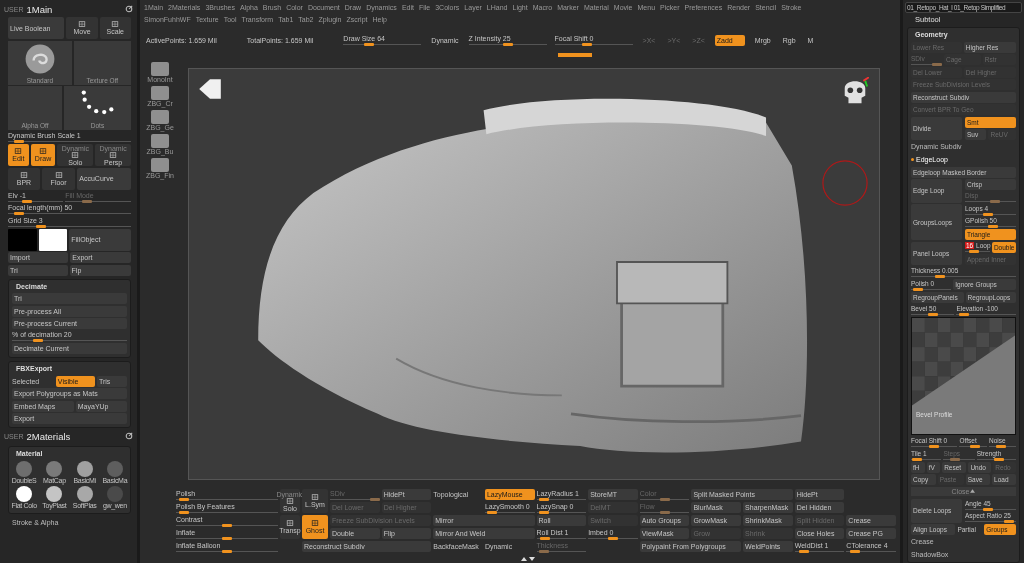 The width and height of the screenshot is (1024, 563). What do you see at coordinates (575, 55) in the screenshot?
I see `active-tab-indicator` at bounding box center [575, 55].